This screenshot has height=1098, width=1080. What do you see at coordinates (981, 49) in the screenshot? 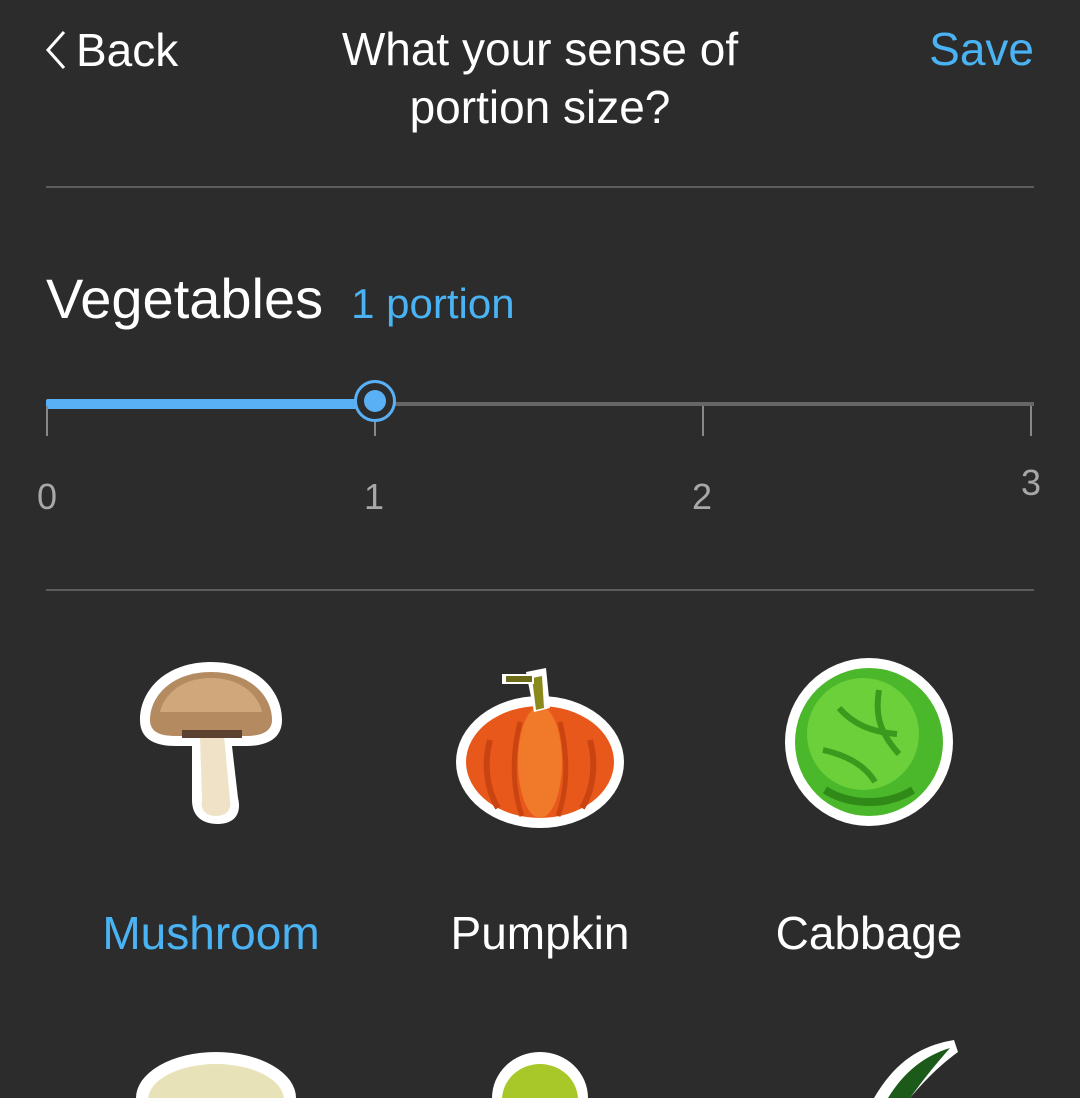
I see `save-button: Save` at bounding box center [981, 49].